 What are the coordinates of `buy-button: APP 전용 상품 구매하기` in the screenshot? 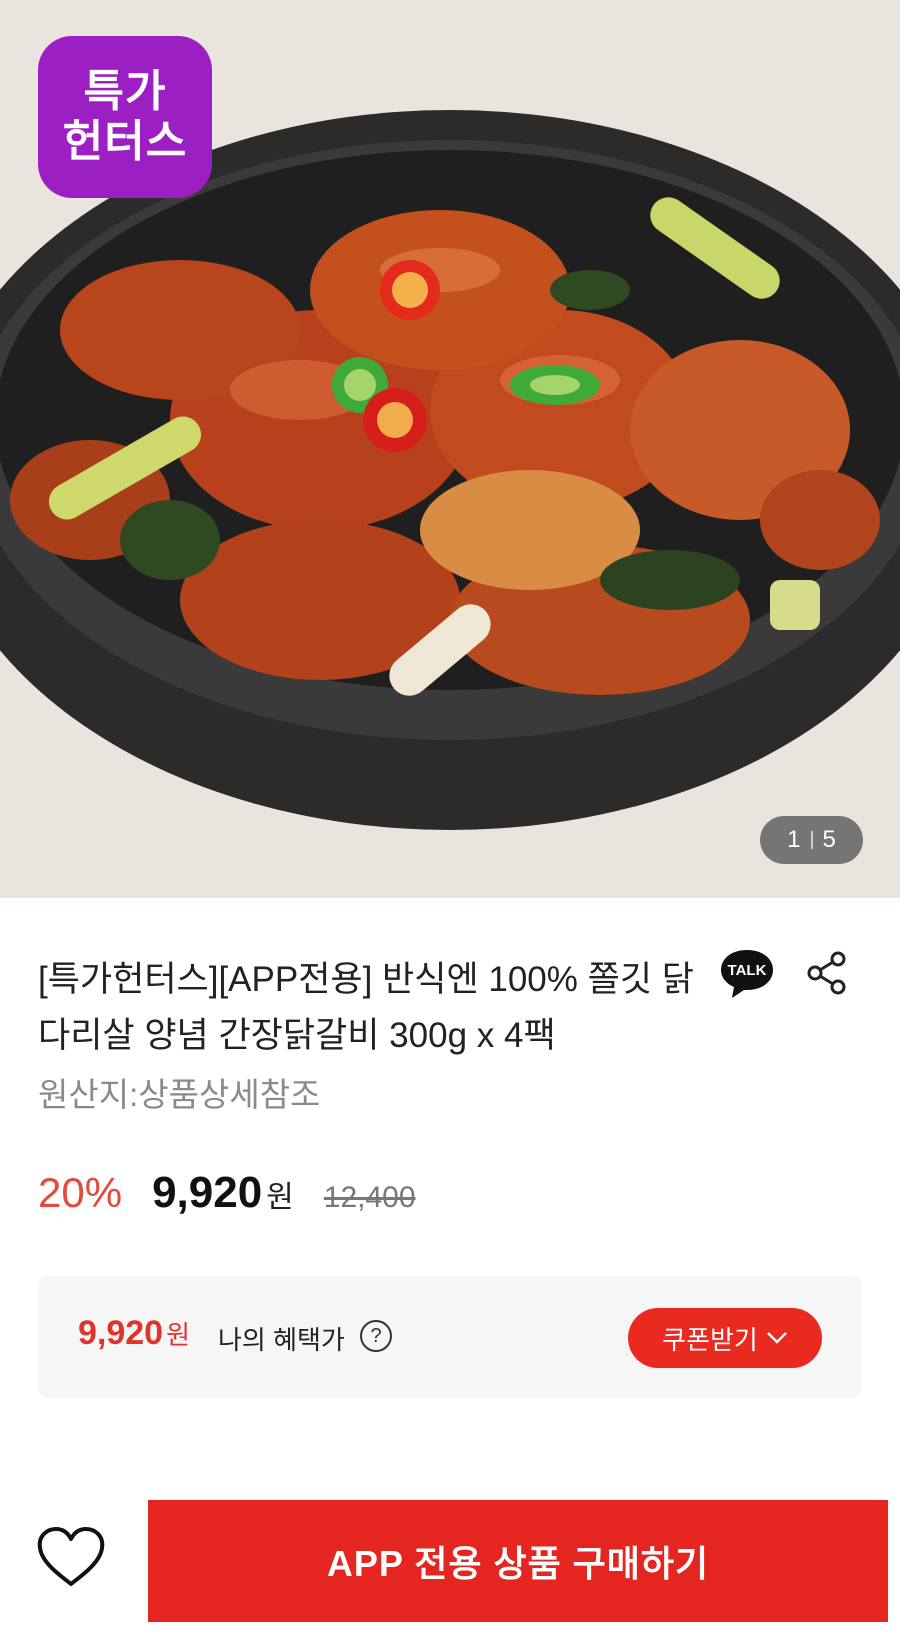 It's located at (518, 1561).